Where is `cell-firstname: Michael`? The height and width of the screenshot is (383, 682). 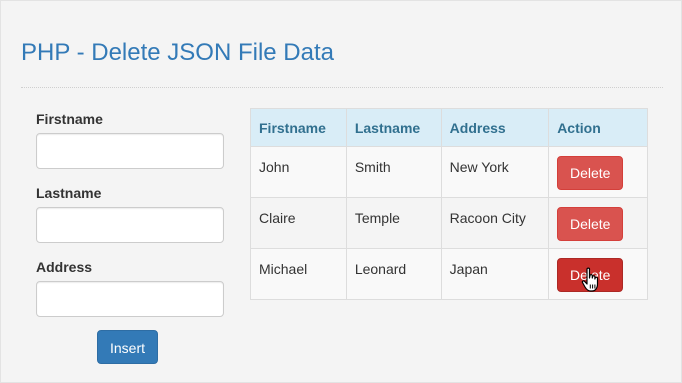
cell-firstname: Michael is located at coordinates (298, 274).